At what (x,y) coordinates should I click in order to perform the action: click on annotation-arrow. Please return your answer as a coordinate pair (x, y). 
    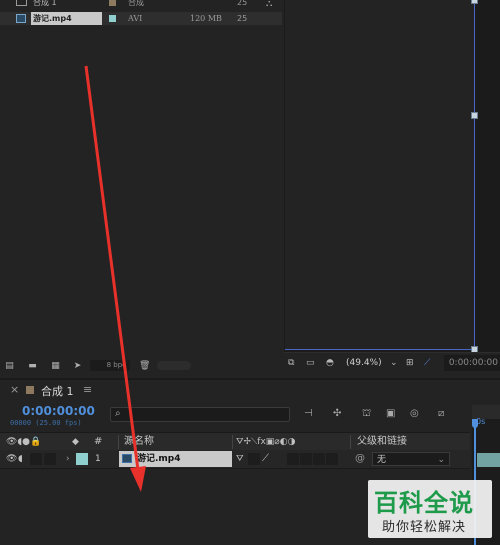
    Looking at the image, I should click on (115, 278).